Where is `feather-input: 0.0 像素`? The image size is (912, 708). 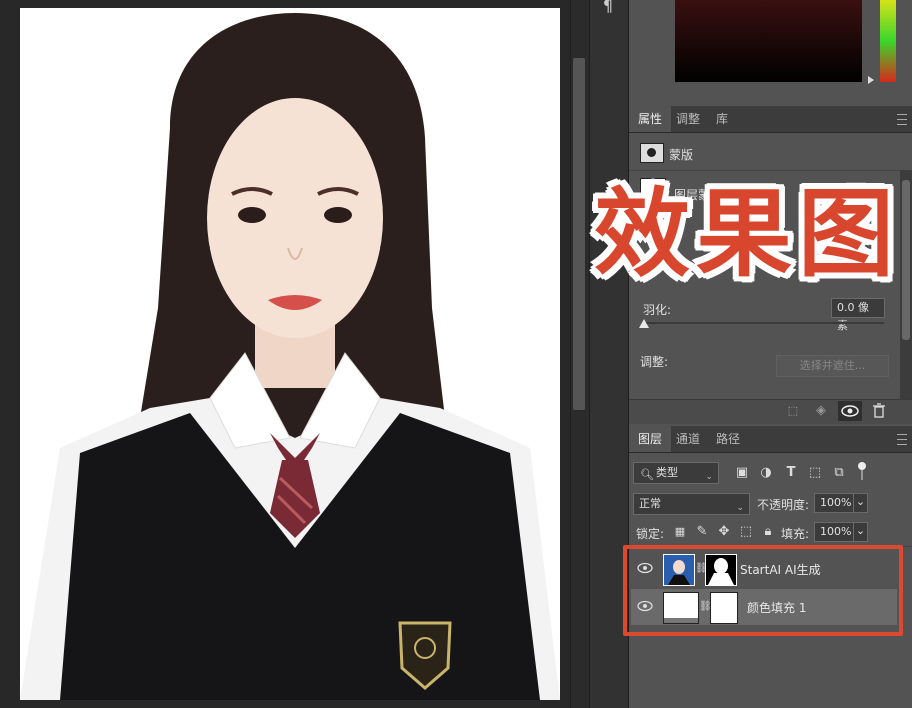
feather-input: 0.0 像素 is located at coordinates (858, 315).